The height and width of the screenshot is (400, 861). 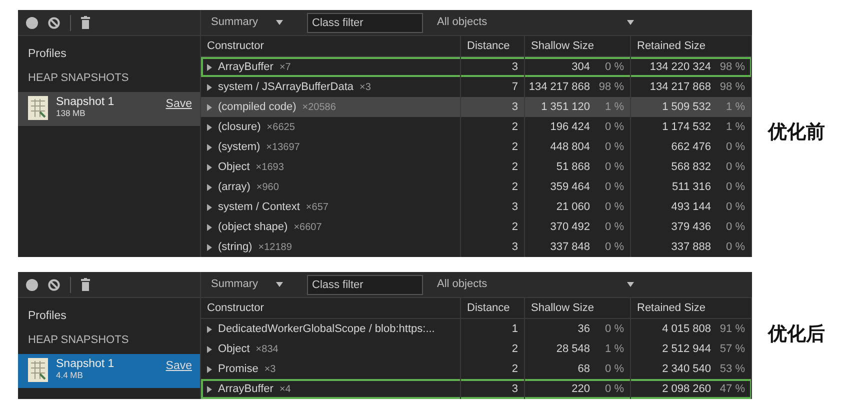 What do you see at coordinates (283, 147) in the screenshot?
I see `instance-count: ×13697` at bounding box center [283, 147].